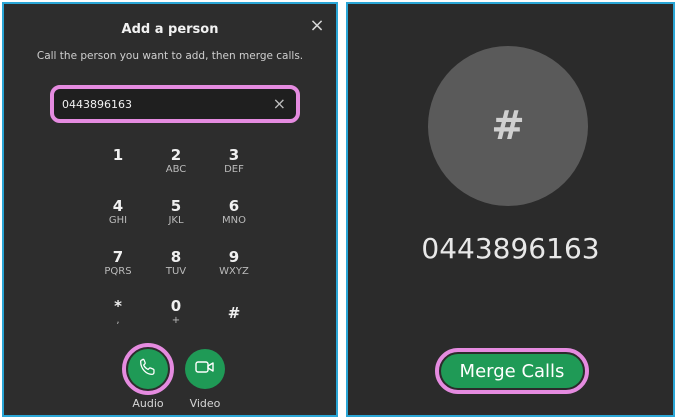  What do you see at coordinates (279, 104) in the screenshot?
I see `clear-icon: ×` at bounding box center [279, 104].